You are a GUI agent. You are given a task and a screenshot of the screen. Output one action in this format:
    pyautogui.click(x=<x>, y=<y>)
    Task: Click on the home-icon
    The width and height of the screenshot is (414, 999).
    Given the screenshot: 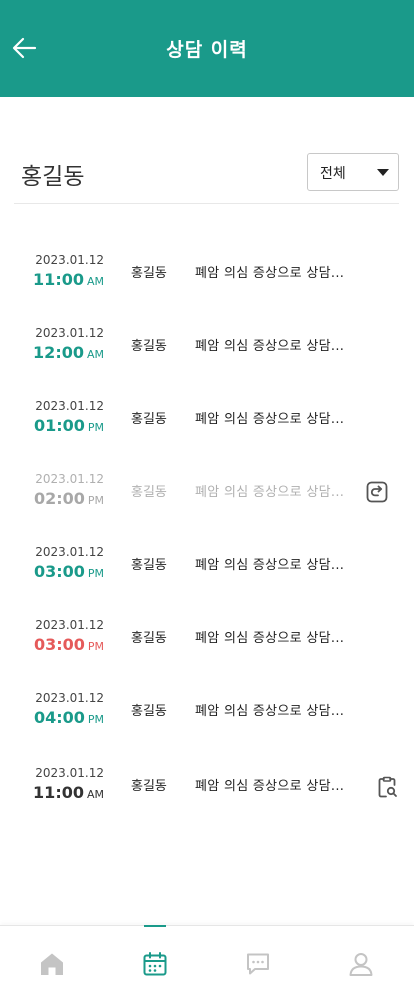 What is the action you would take?
    pyautogui.click(x=52, y=964)
    